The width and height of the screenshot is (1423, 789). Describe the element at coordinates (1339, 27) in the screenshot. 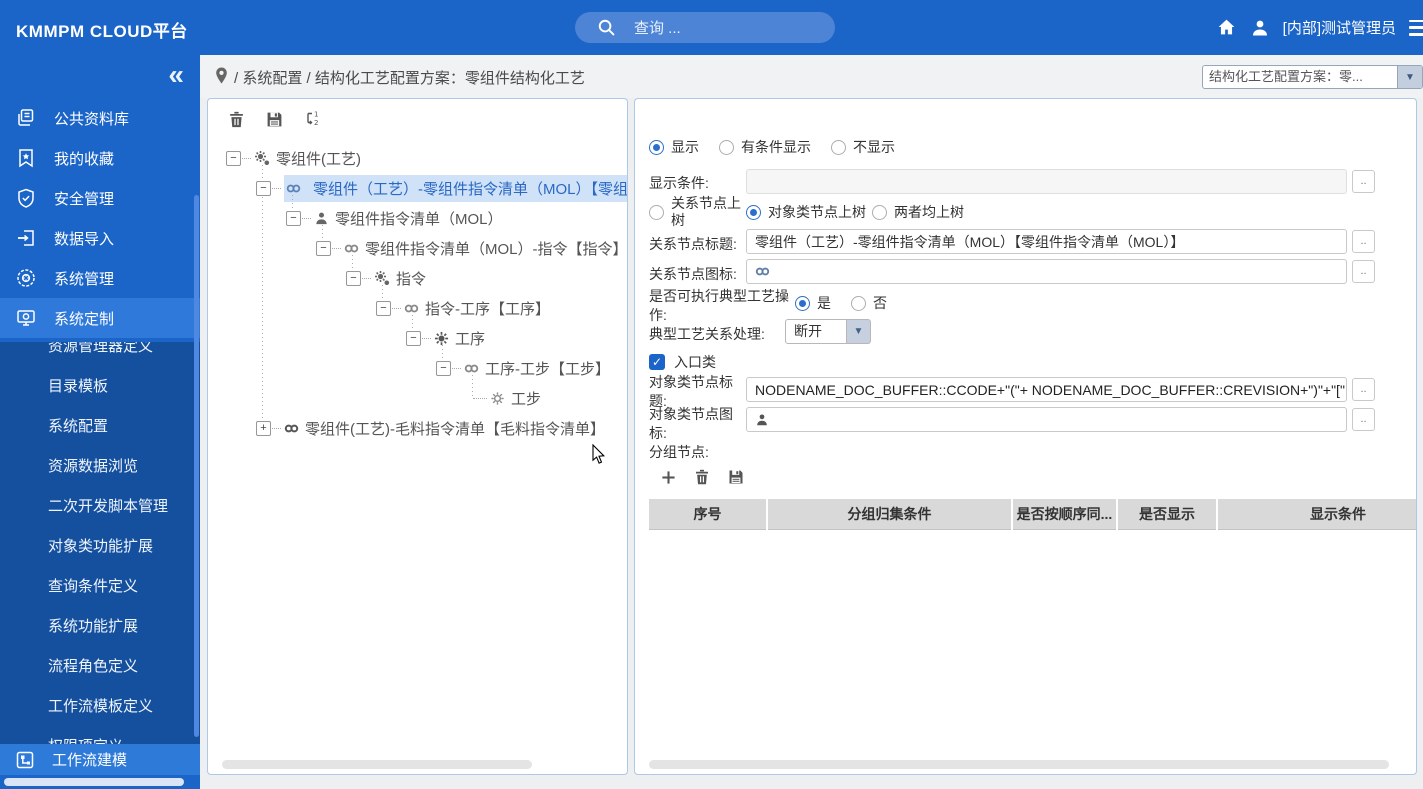

I see `user-name: [内部]测试管理员` at that location.